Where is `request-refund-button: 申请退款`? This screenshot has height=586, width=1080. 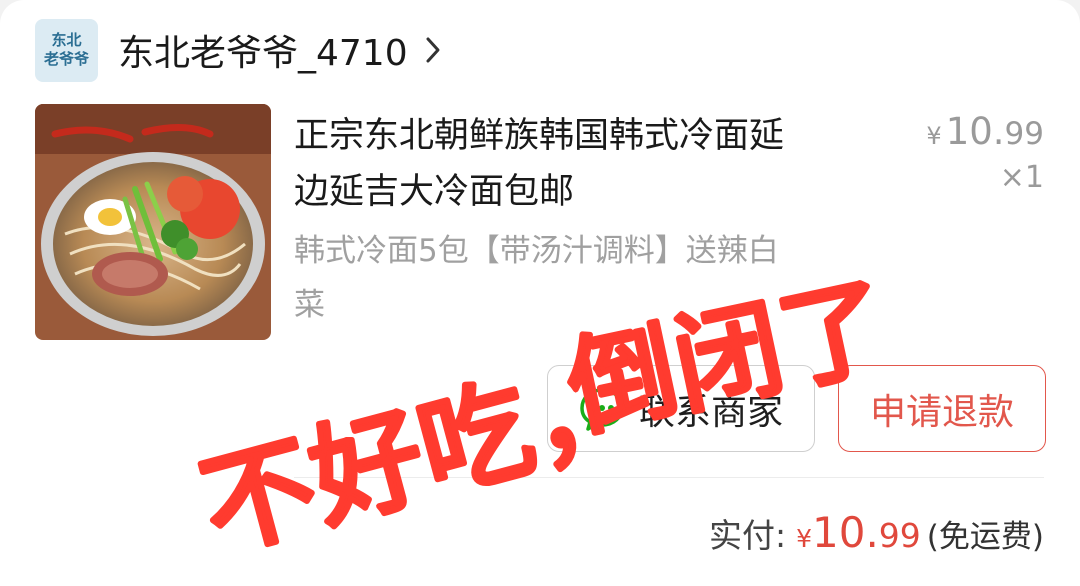
request-refund-button: 申请退款 is located at coordinates (942, 408).